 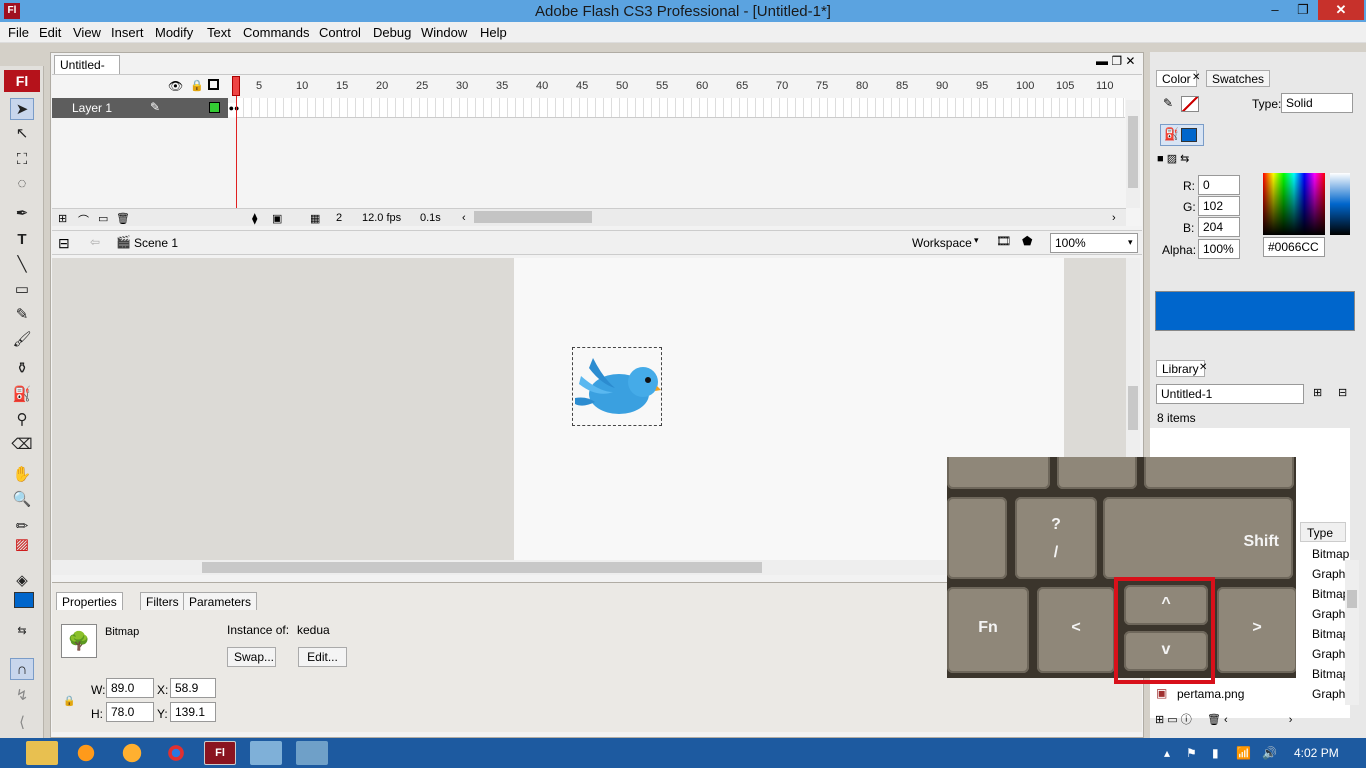 I want to click on library-footer-icons: ⊞ ▭ ⓘ 🗑 ‹ ›, so click(x=1223, y=719).